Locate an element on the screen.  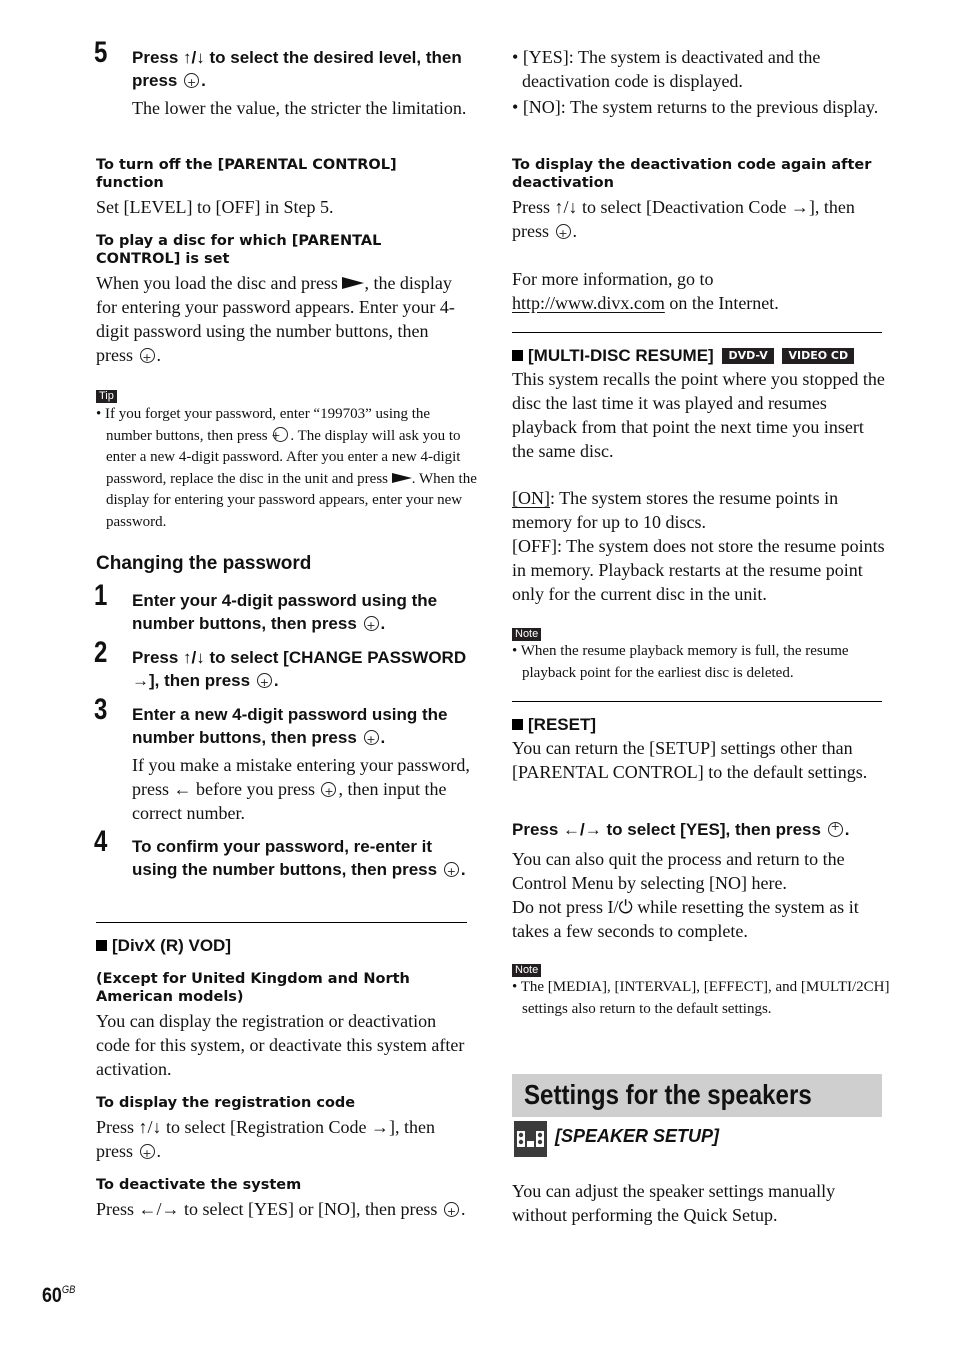
multidisc-heading: [MULTI-DISC RESUME] DVD-V VIDEO CD is located at coordinates (683, 356).